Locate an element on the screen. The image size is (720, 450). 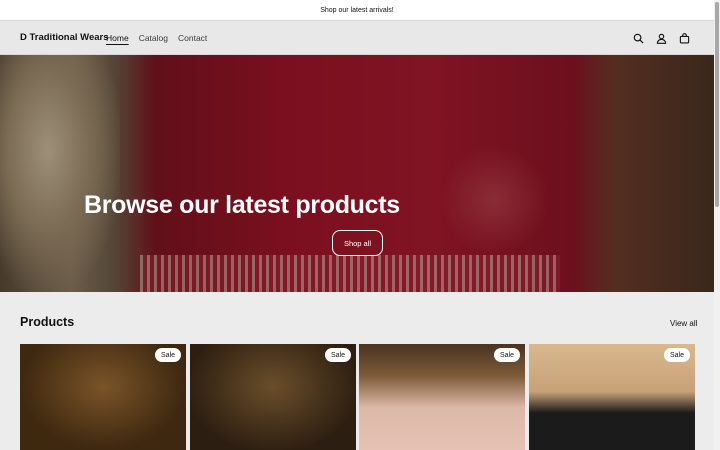
search-icon is located at coordinates (638, 37).